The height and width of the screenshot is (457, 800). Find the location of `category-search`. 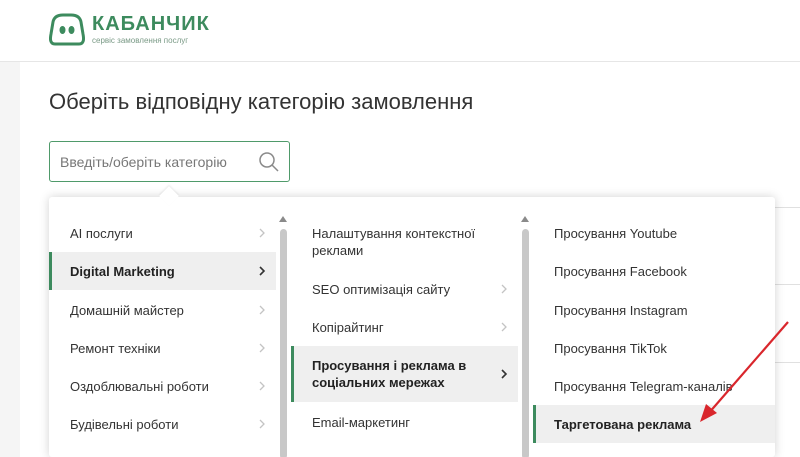

category-search is located at coordinates (169, 161).